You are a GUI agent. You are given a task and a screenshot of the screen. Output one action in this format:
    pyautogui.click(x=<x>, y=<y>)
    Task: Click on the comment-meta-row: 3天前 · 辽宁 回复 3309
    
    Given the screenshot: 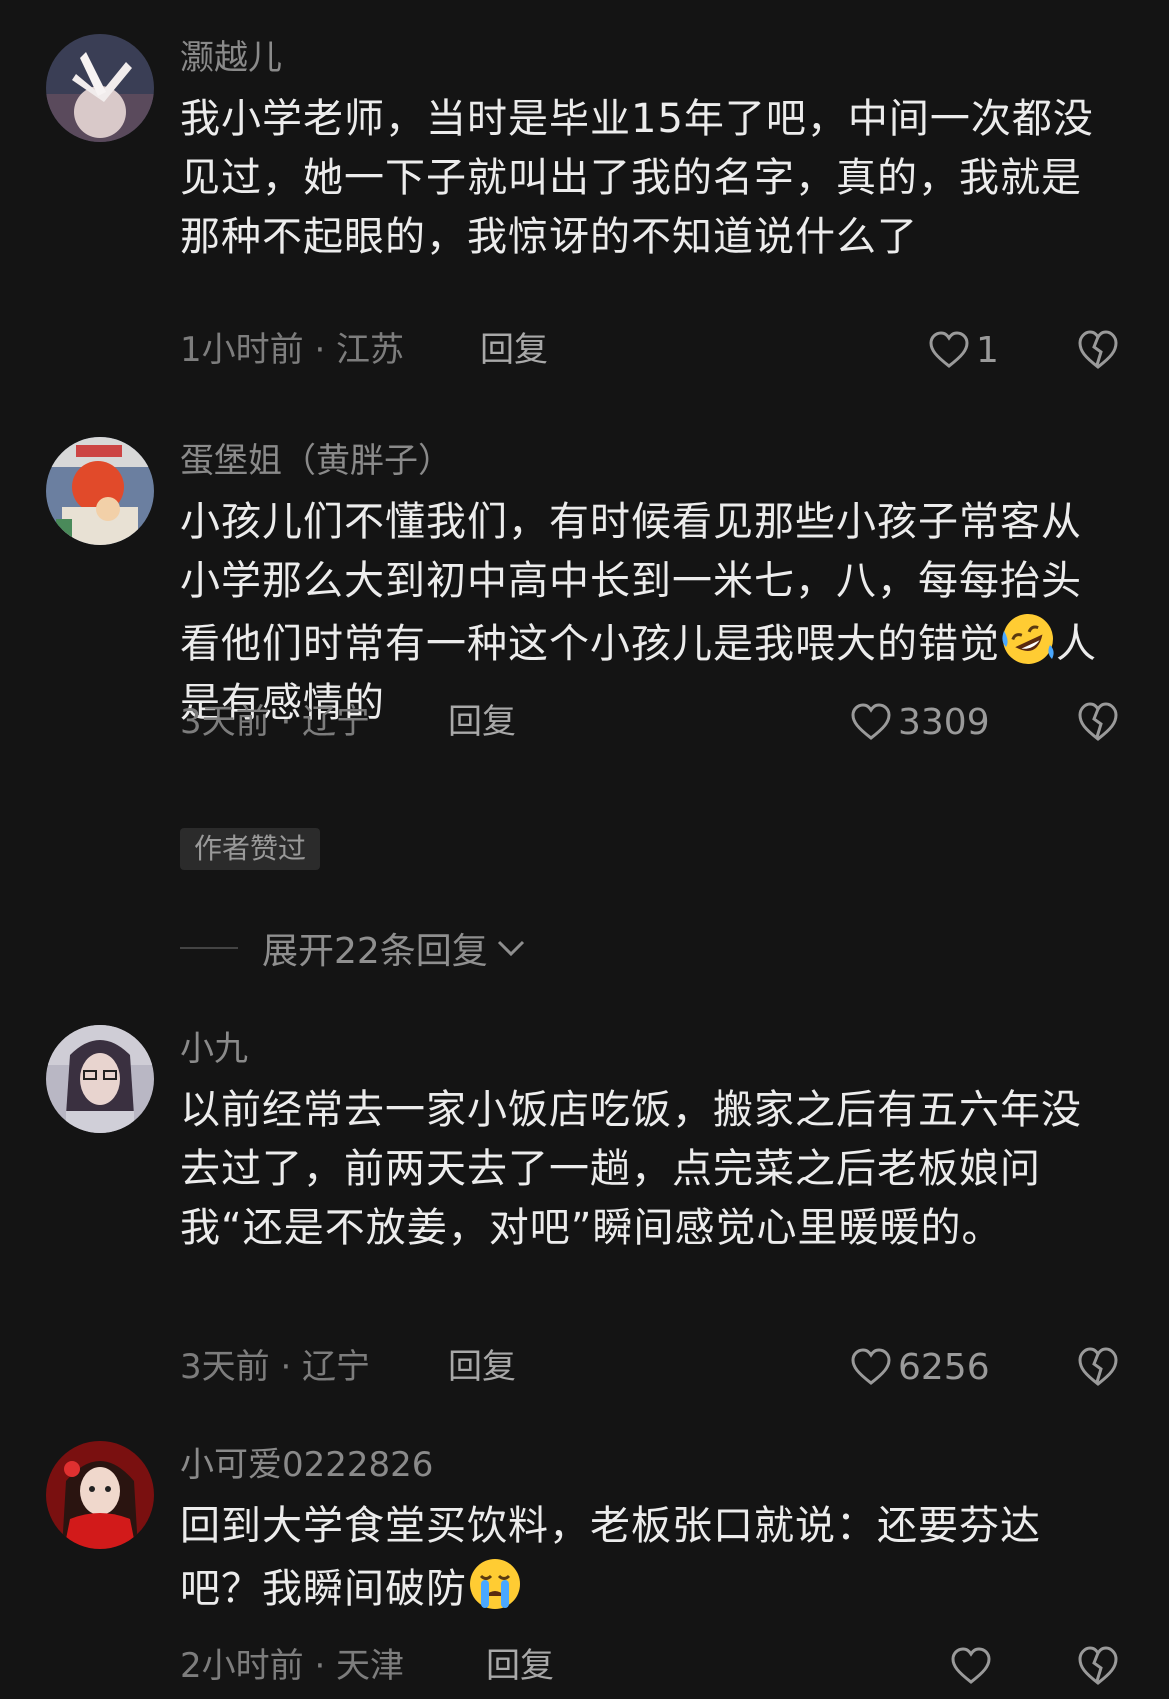 What is the action you would take?
    pyautogui.click(x=650, y=722)
    